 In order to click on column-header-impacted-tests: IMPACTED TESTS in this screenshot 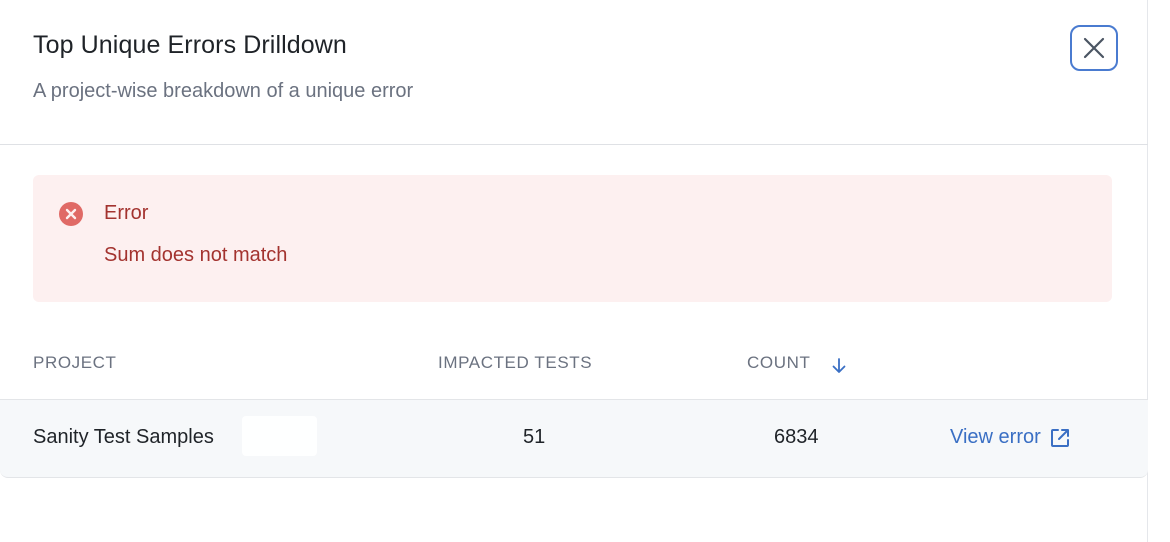, I will do `click(515, 362)`.